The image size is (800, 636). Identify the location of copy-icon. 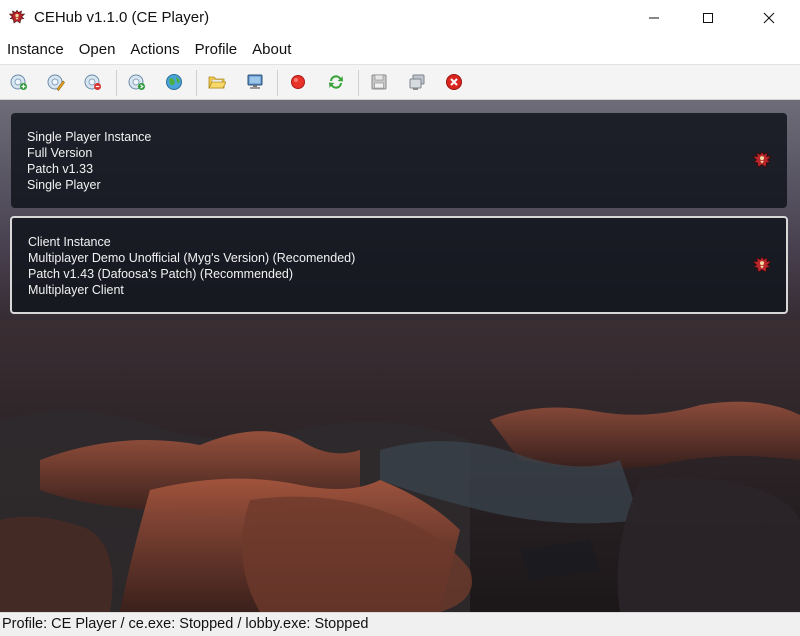
(417, 82).